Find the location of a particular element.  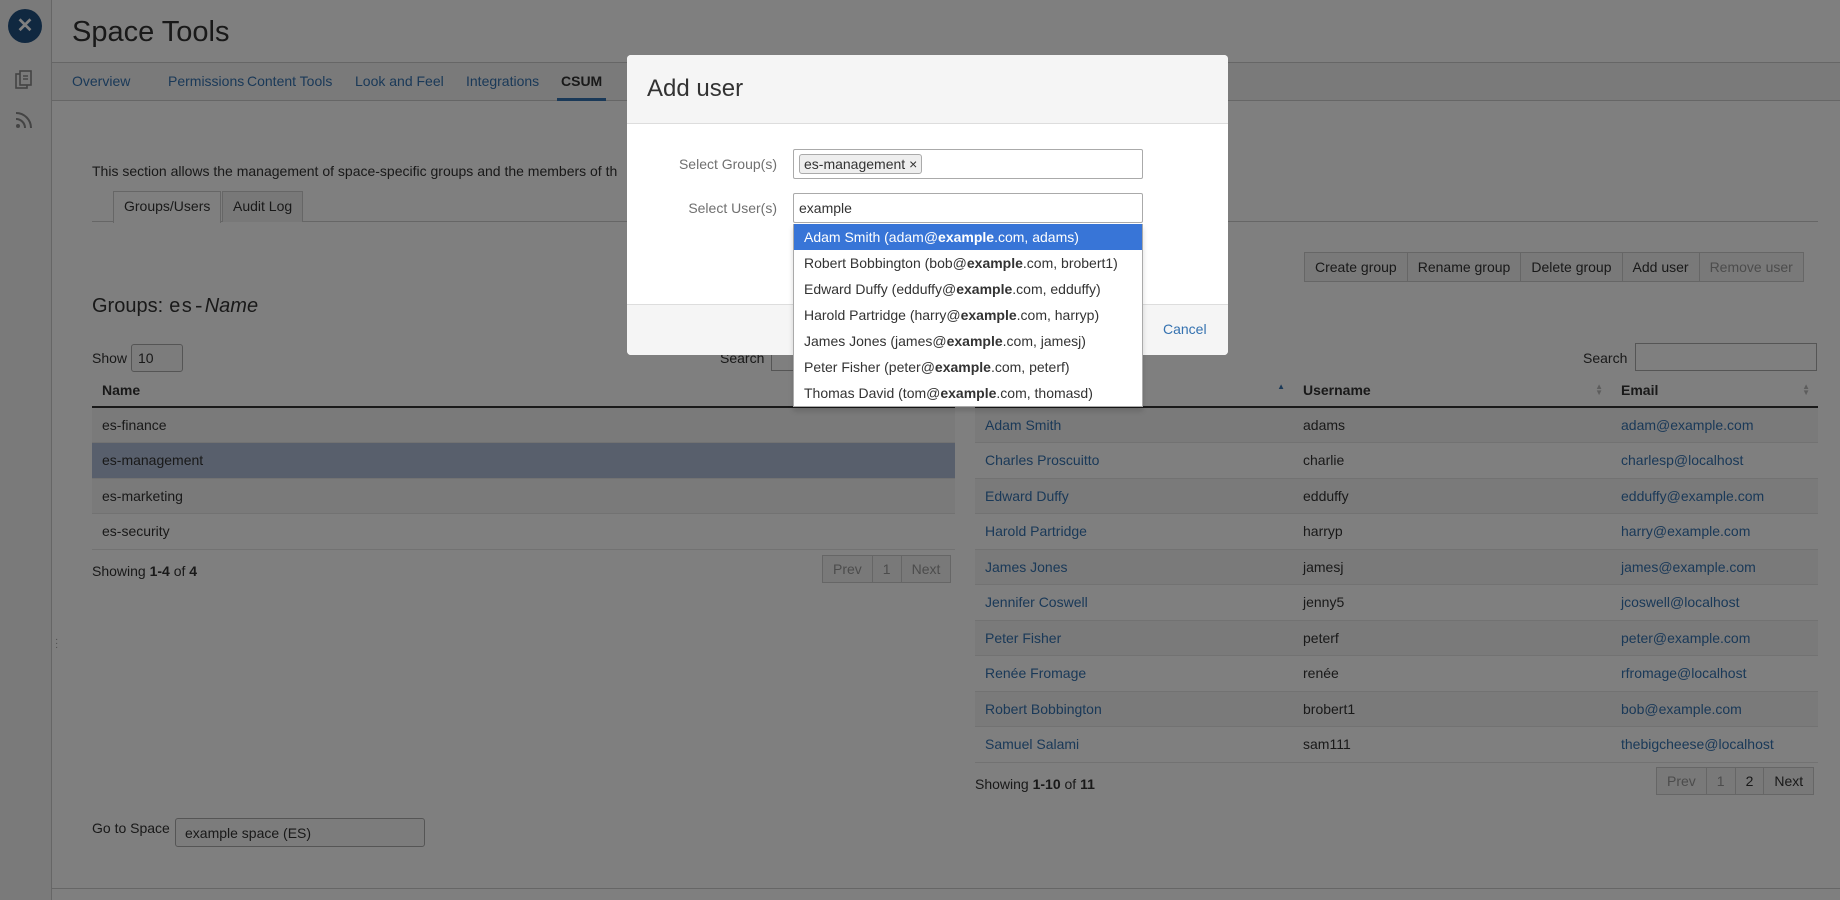

suggestion-text-pre: Thomas David (tom@ is located at coordinates (872, 393).